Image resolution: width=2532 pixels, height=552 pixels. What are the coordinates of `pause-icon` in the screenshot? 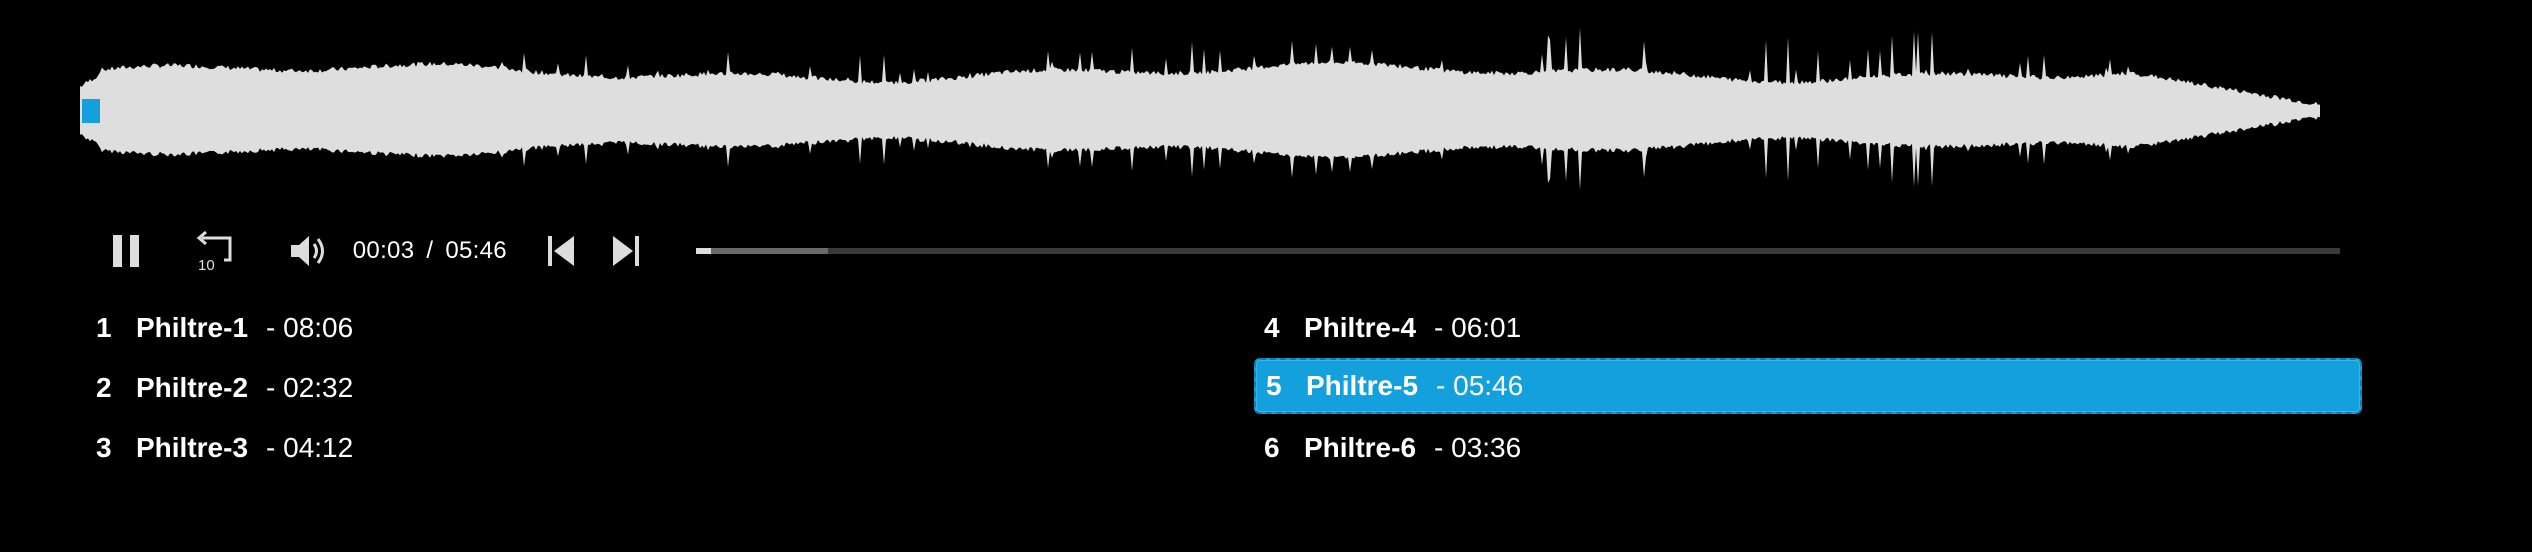 It's located at (125, 251).